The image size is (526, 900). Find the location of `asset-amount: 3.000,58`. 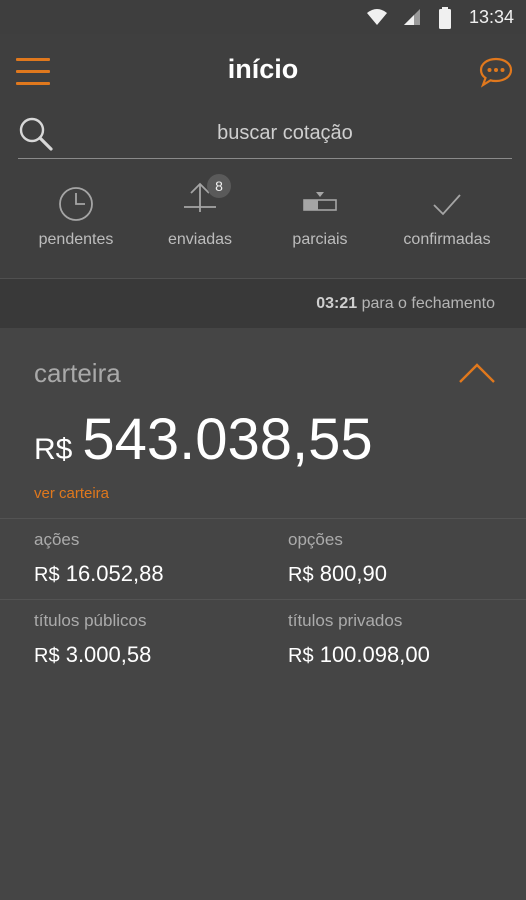

asset-amount: 3.000,58 is located at coordinates (108, 654).